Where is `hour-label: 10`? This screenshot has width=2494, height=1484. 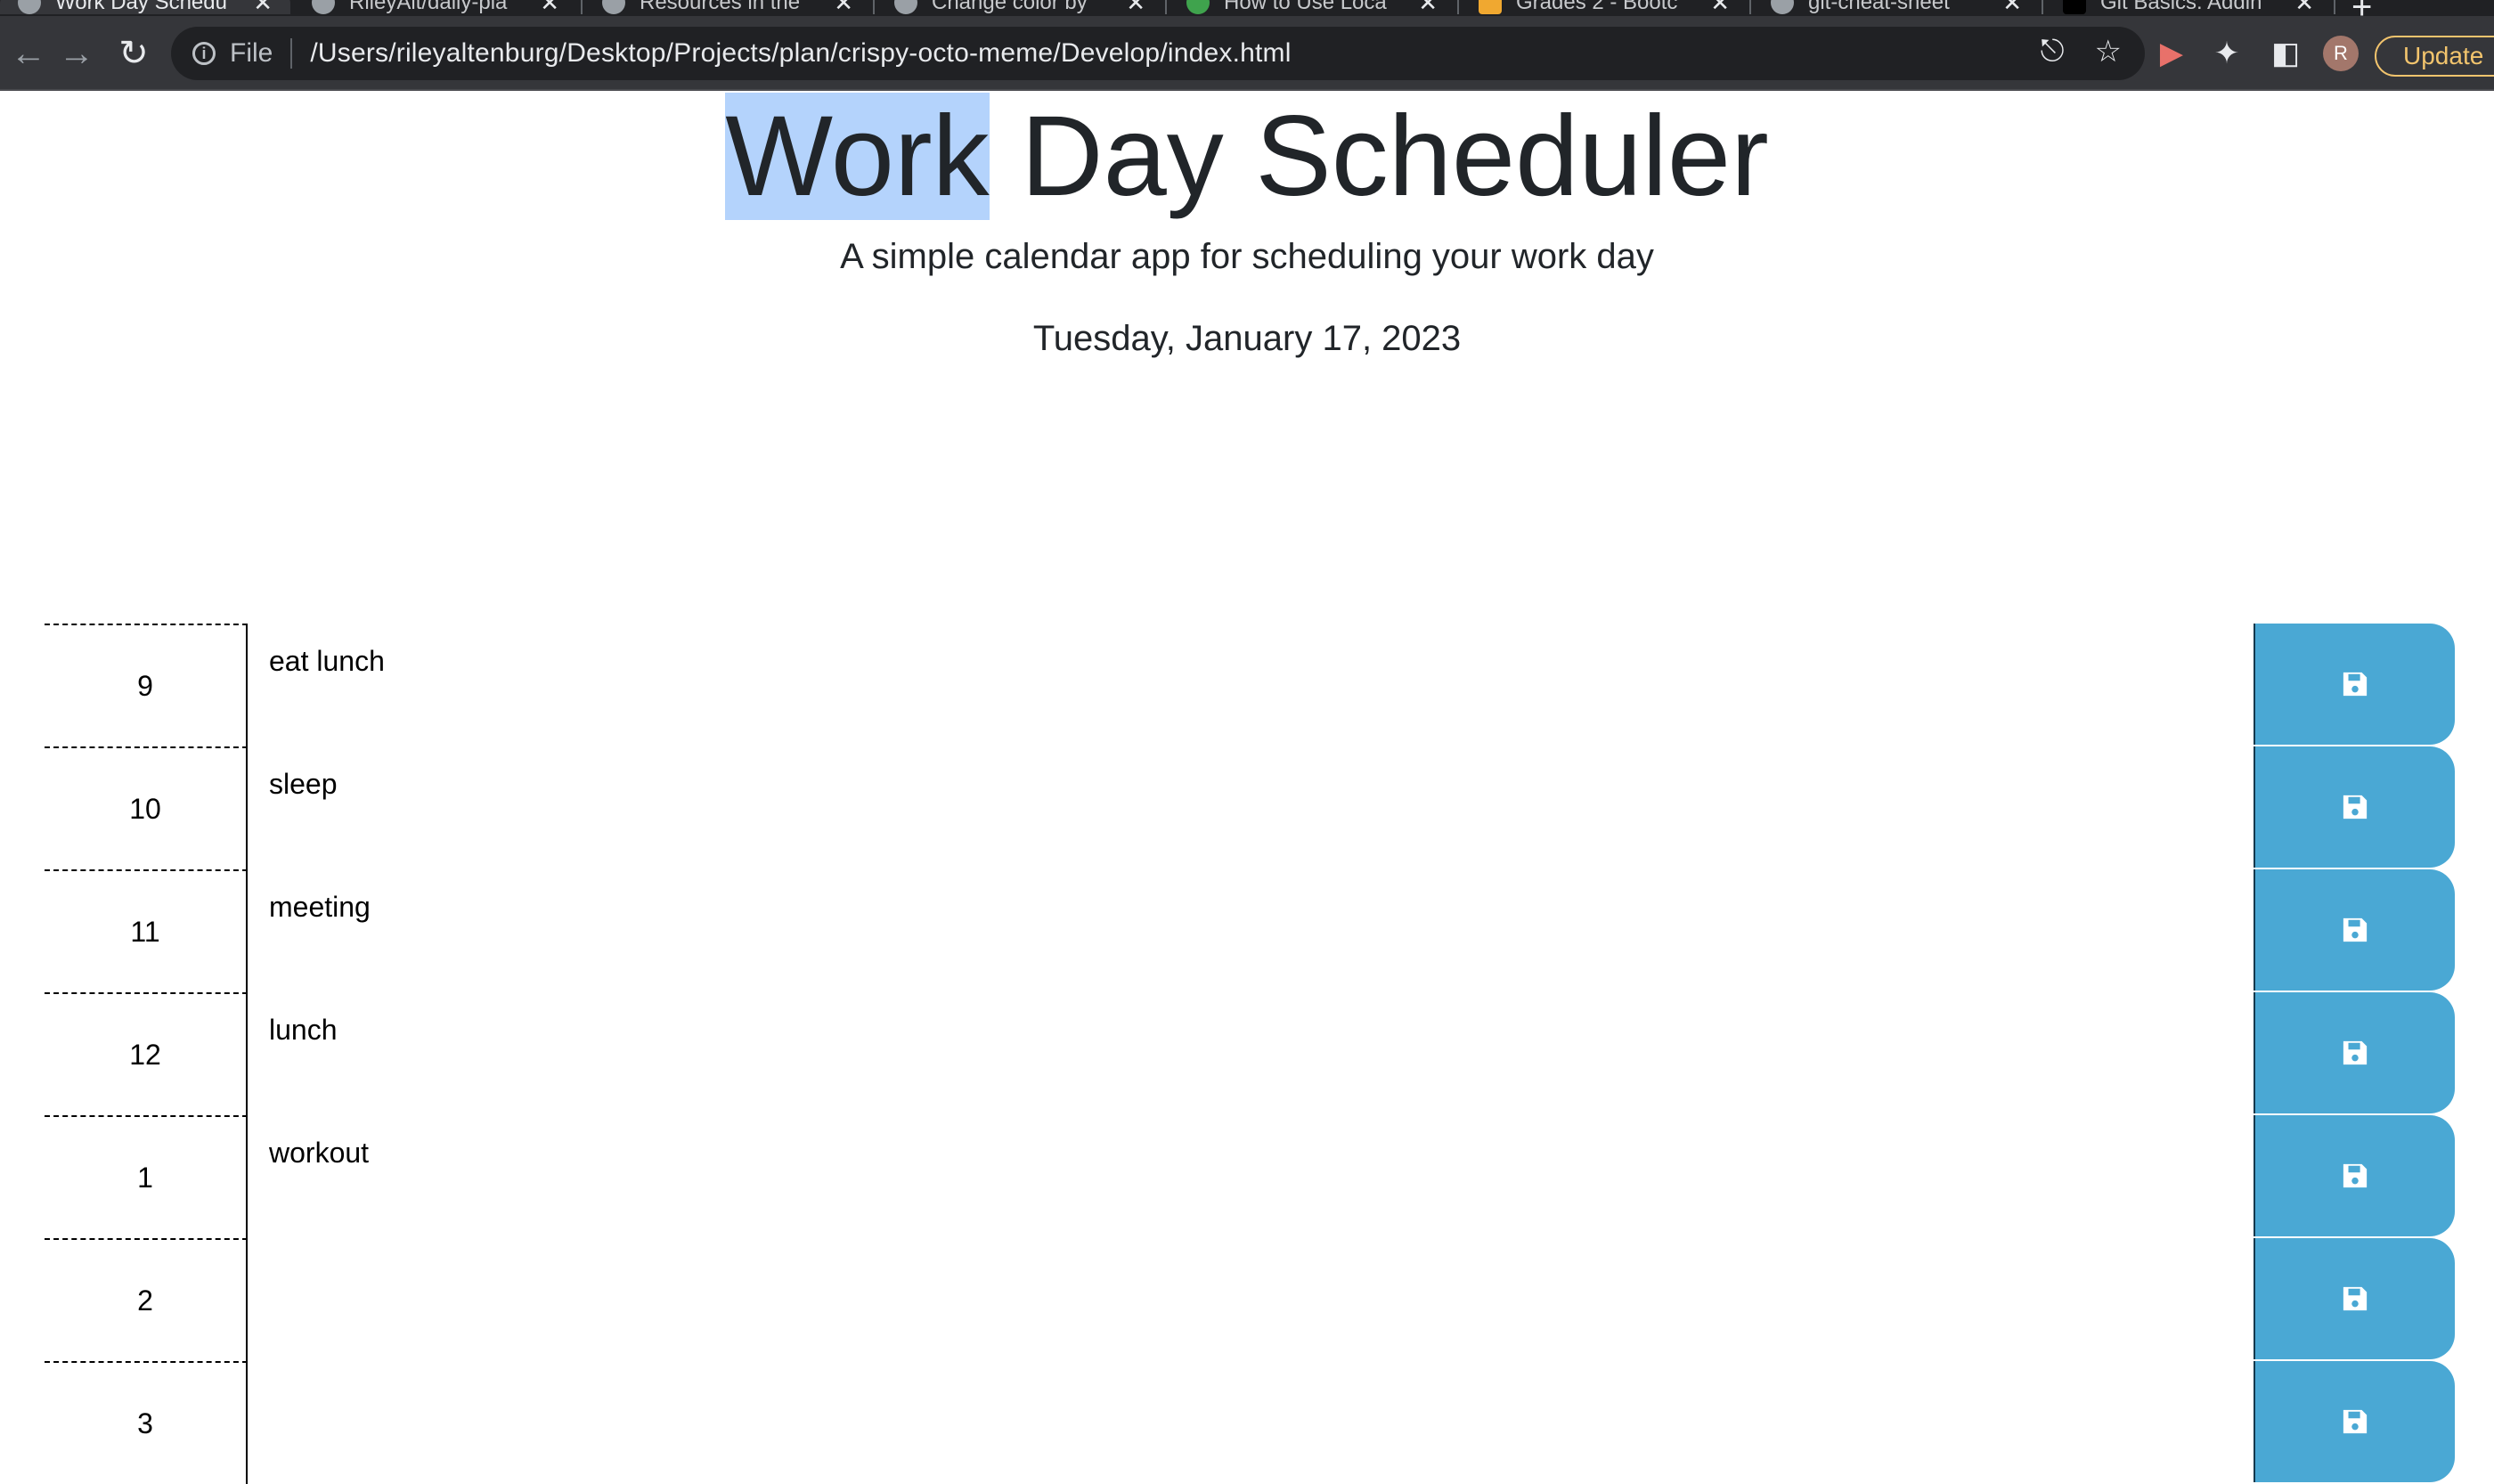 hour-label: 10 is located at coordinates (147, 808).